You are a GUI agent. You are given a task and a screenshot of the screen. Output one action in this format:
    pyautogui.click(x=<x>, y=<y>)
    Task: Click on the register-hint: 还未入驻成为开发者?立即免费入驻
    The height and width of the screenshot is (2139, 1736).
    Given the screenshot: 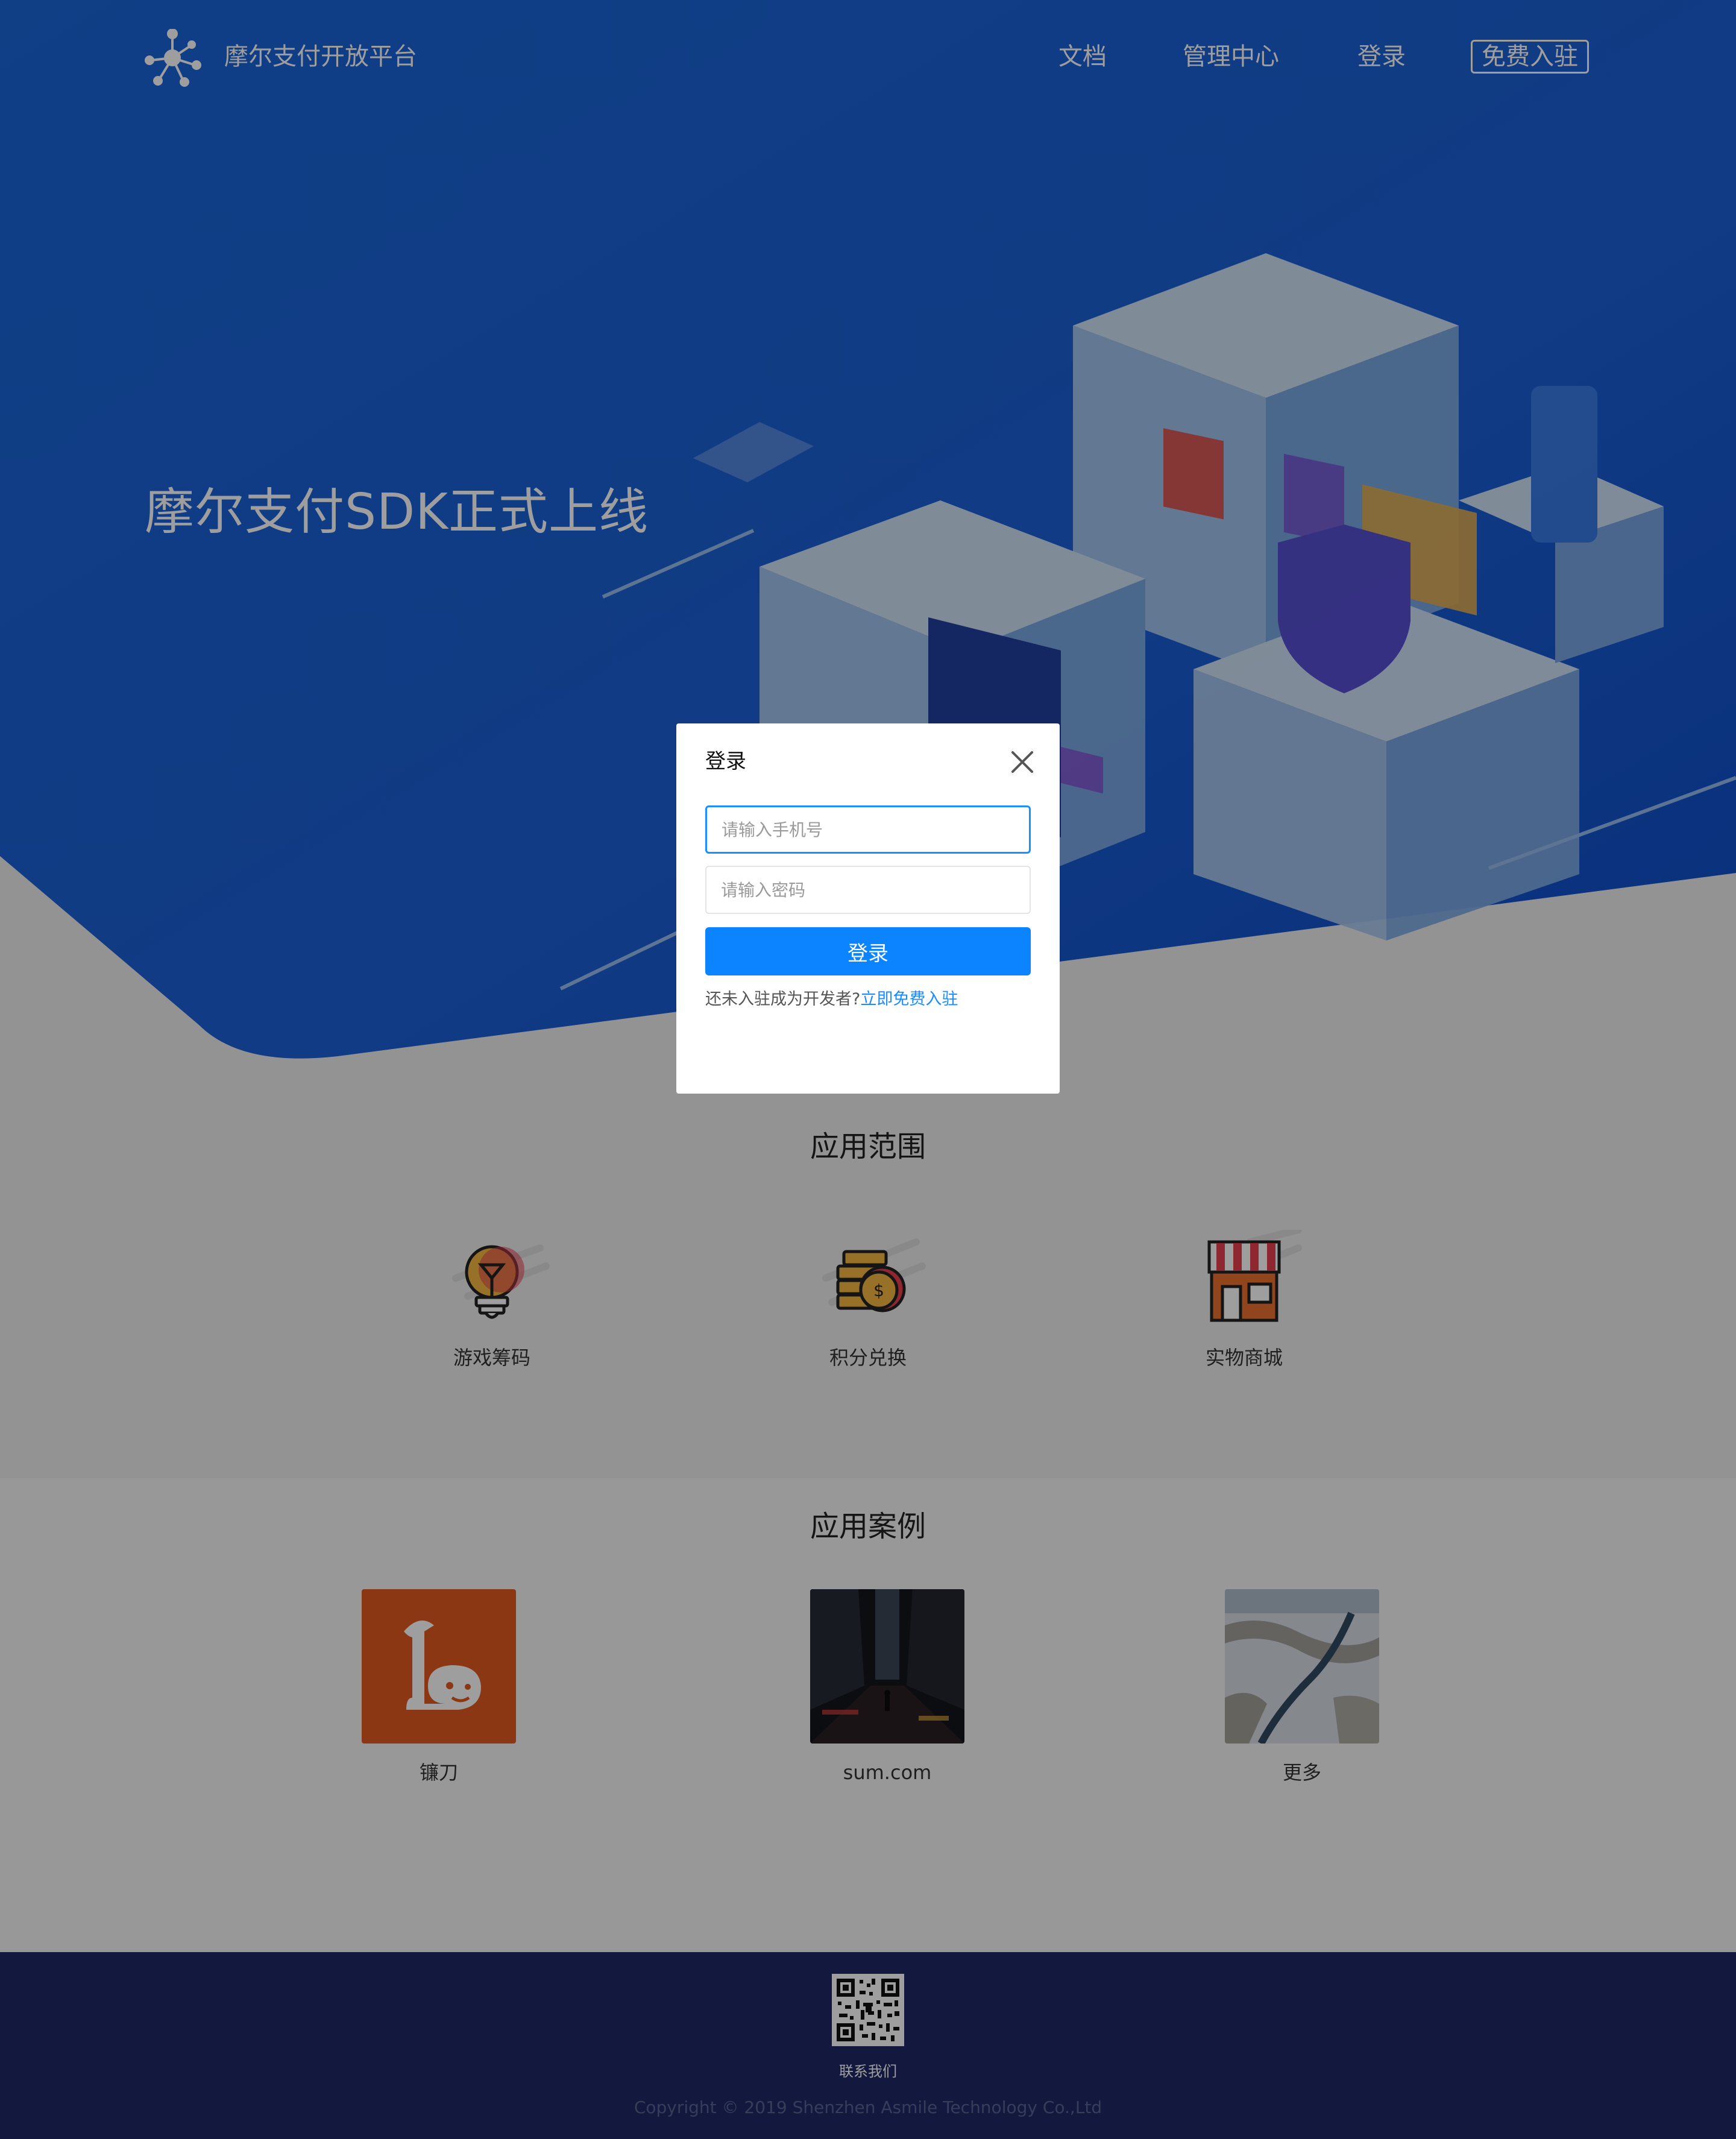 What is the action you would take?
    pyautogui.click(x=831, y=999)
    